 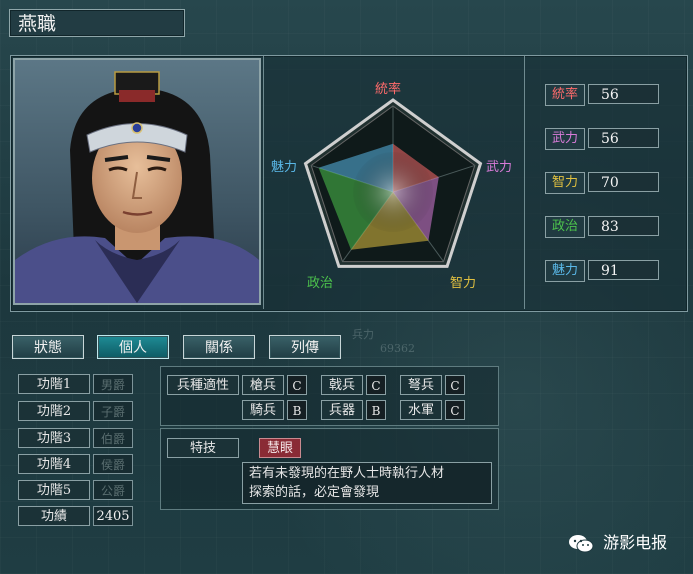 What do you see at coordinates (203, 448) in the screenshot?
I see `skill-title: 特技` at bounding box center [203, 448].